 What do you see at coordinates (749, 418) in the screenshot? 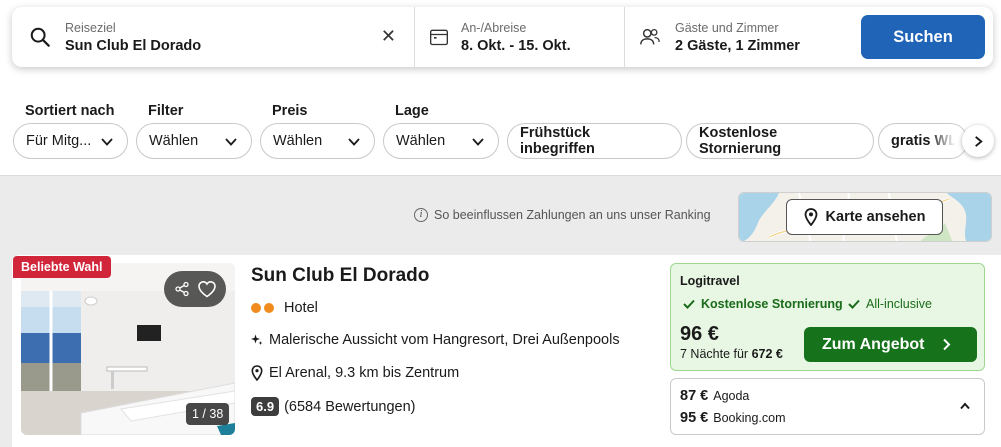
I see `other-offer-provider: Booking.com` at bounding box center [749, 418].